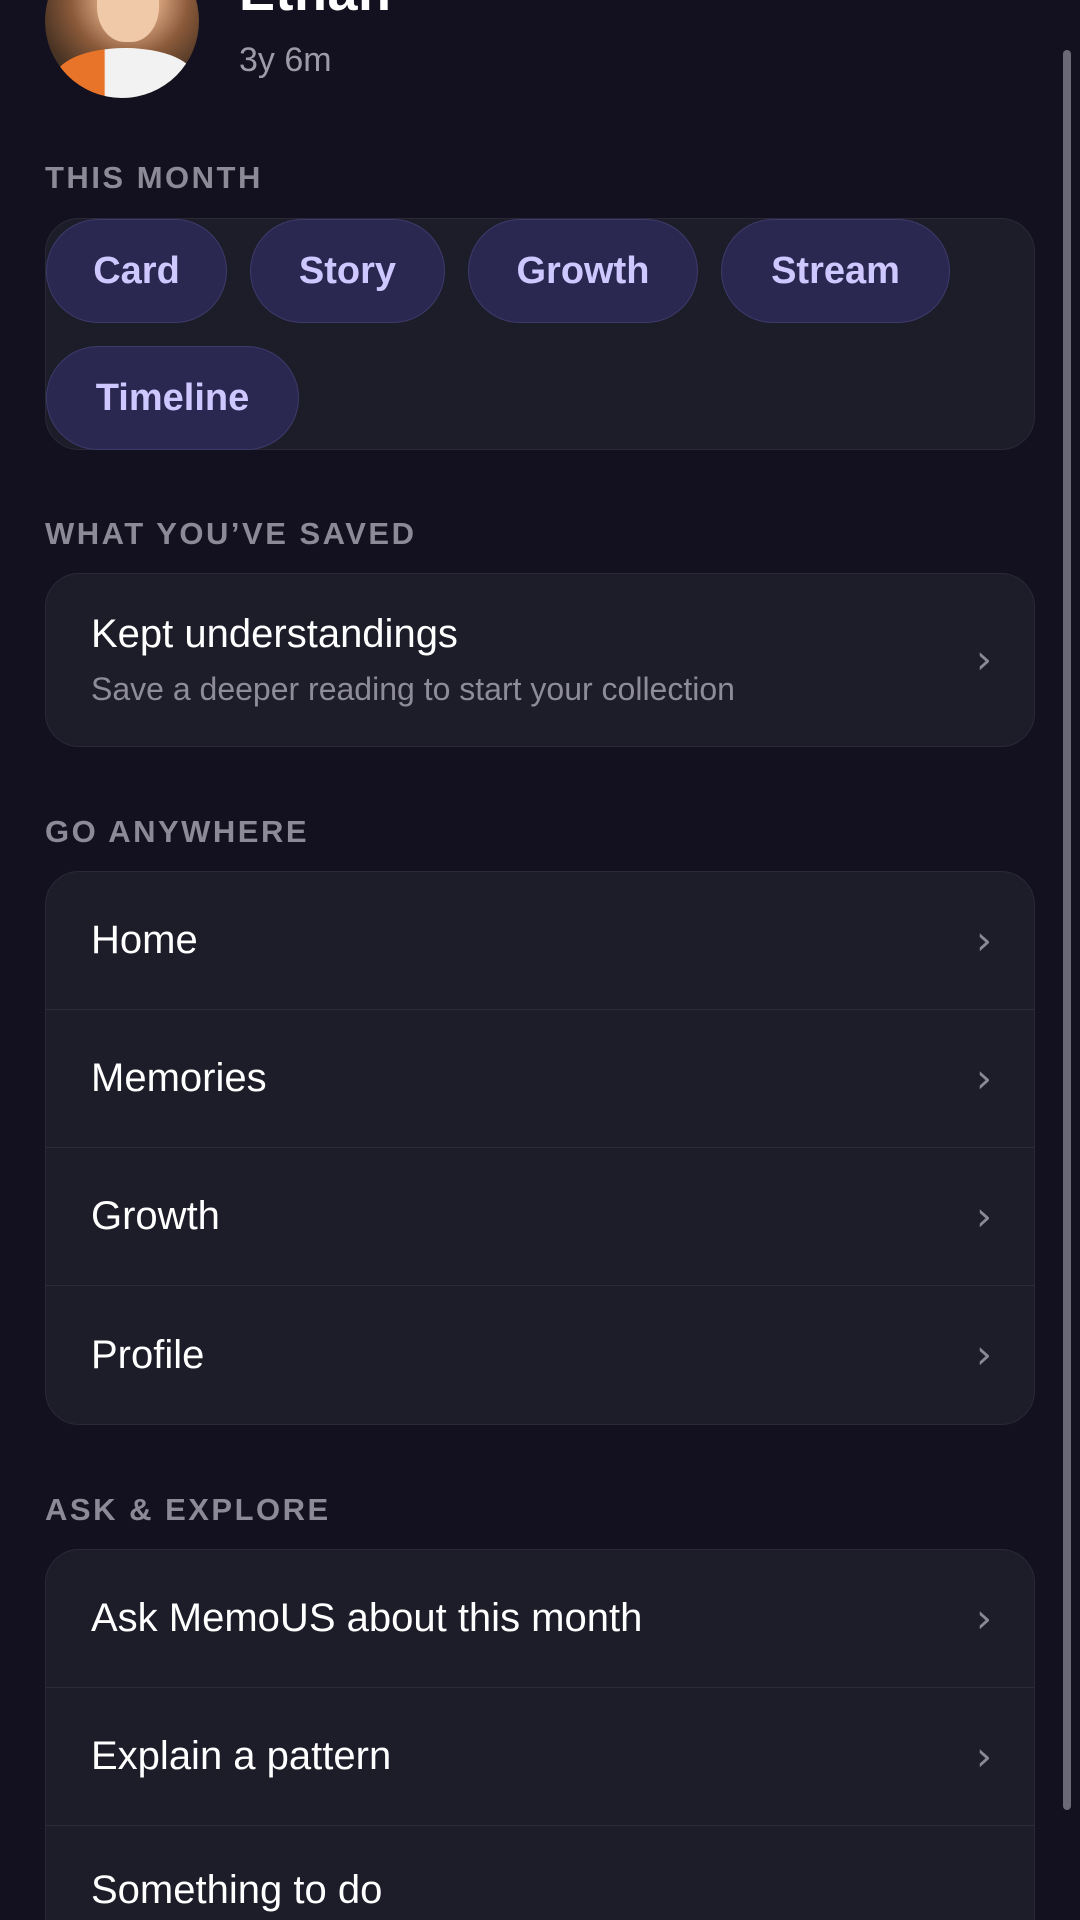  What do you see at coordinates (136, 271) in the screenshot?
I see `chip-card: Card` at bounding box center [136, 271].